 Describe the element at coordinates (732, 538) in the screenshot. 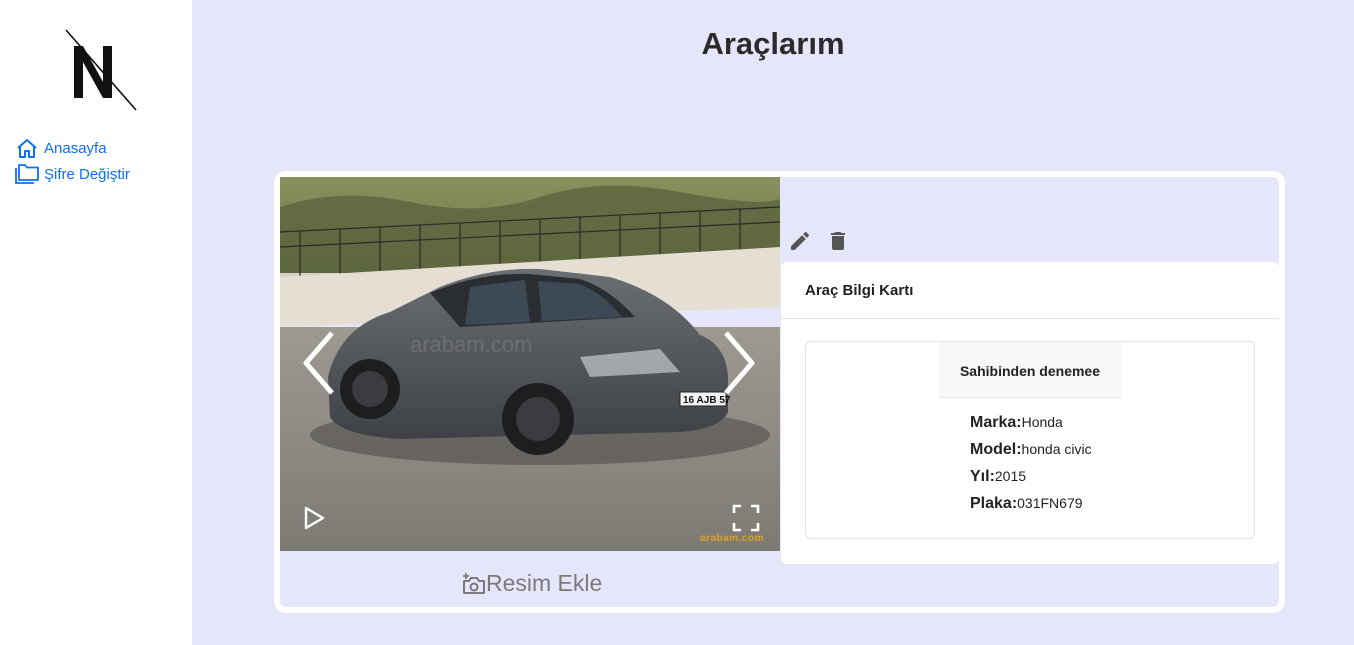

I see `photo-source-badge: arabam.com` at that location.